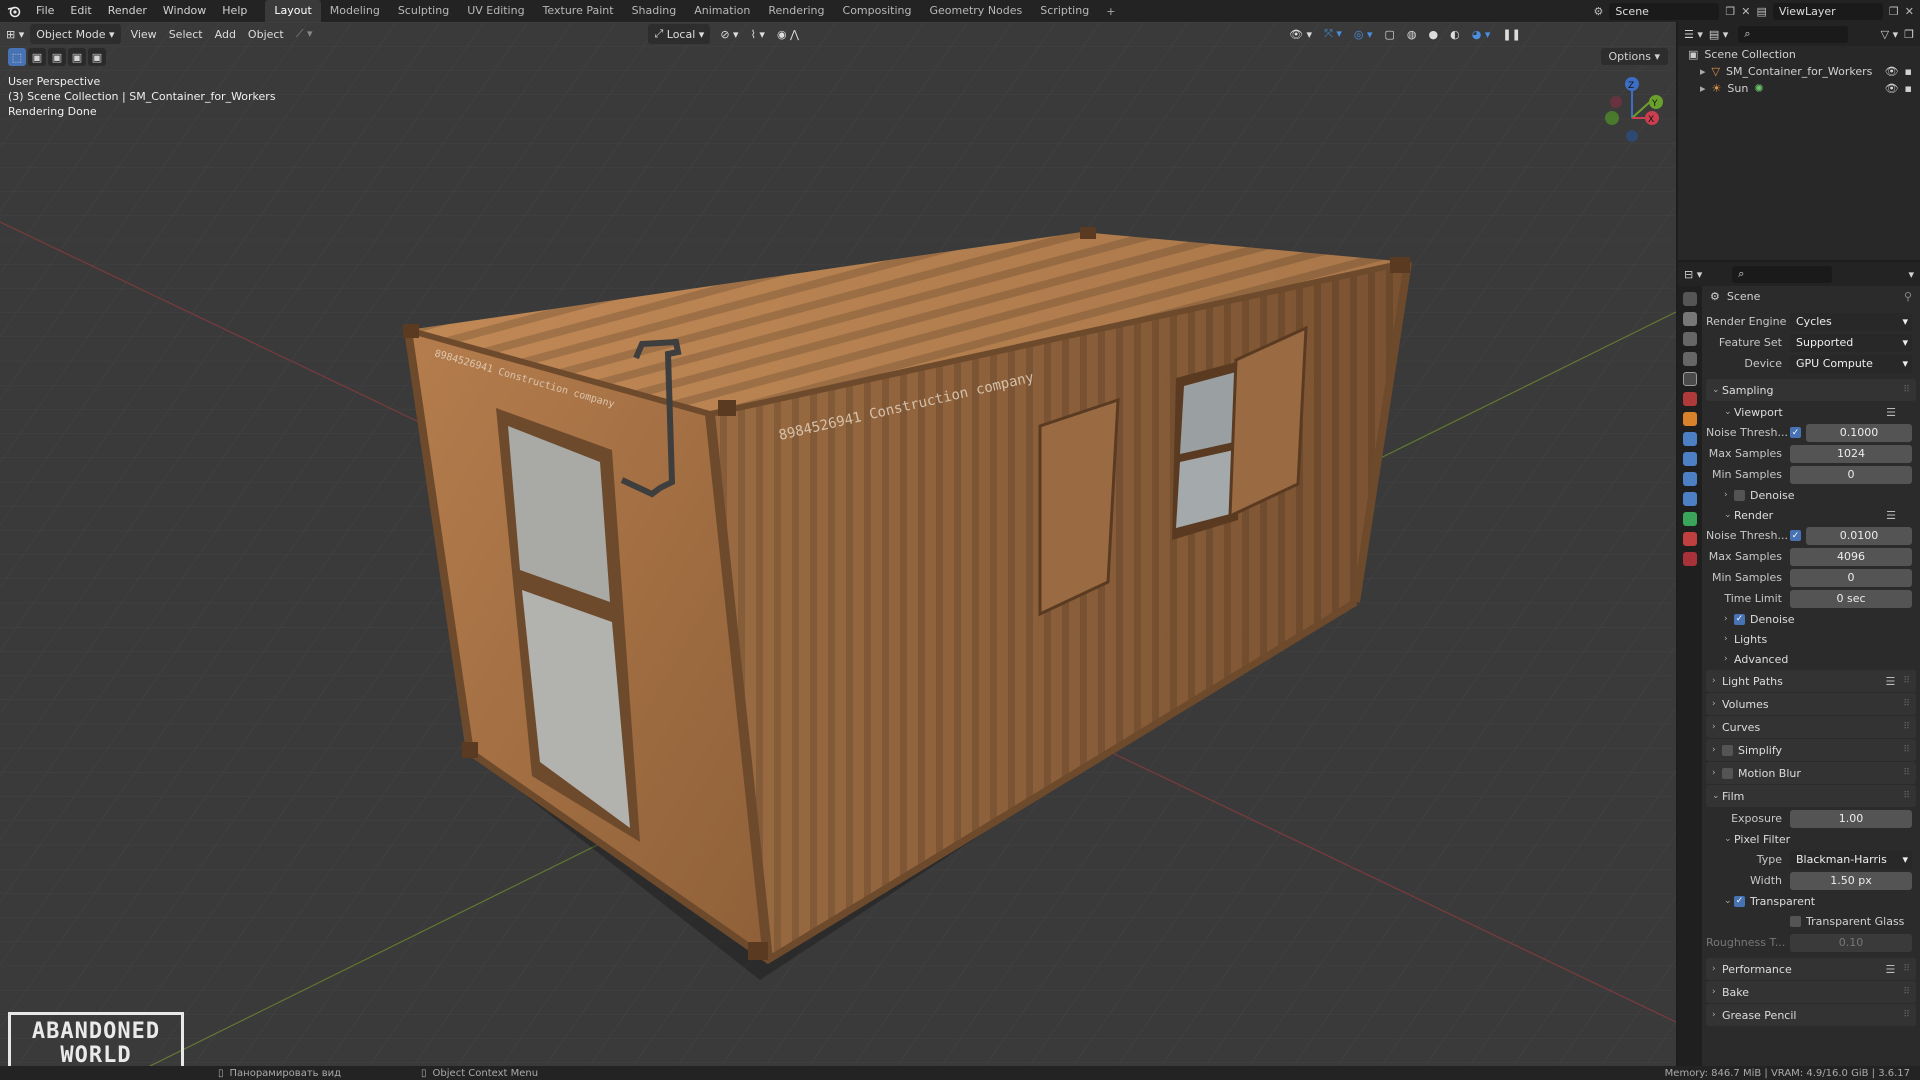 The height and width of the screenshot is (1080, 1920). What do you see at coordinates (57, 57) in the screenshot?
I see `select-extend-icon: ▣` at bounding box center [57, 57].